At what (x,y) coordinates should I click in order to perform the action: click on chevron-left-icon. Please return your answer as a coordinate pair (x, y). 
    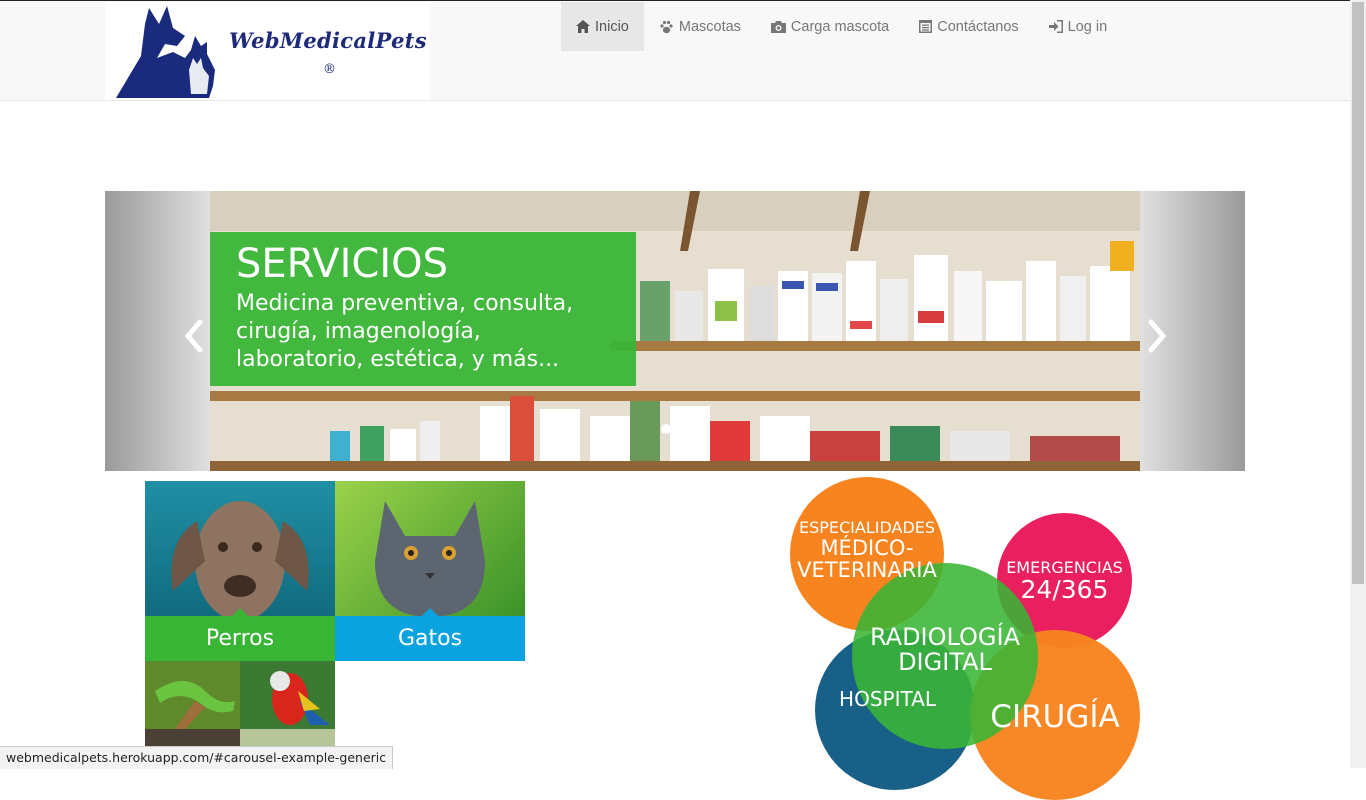
    Looking at the image, I should click on (193, 336).